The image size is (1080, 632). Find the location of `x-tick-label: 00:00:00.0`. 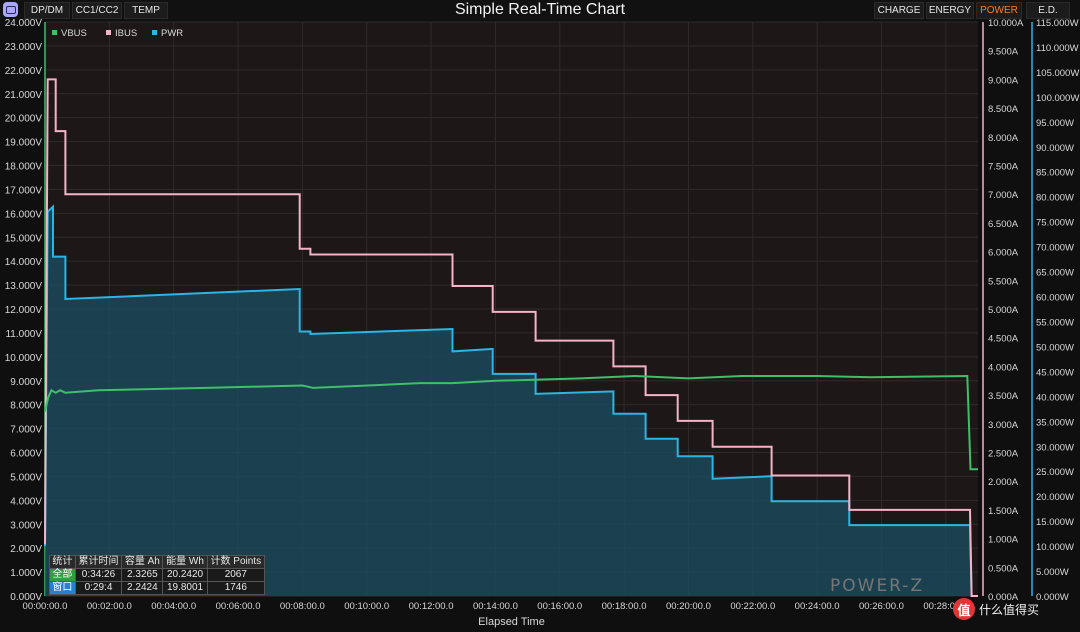

x-tick-label: 00:00:00.0 is located at coordinates (45, 606).